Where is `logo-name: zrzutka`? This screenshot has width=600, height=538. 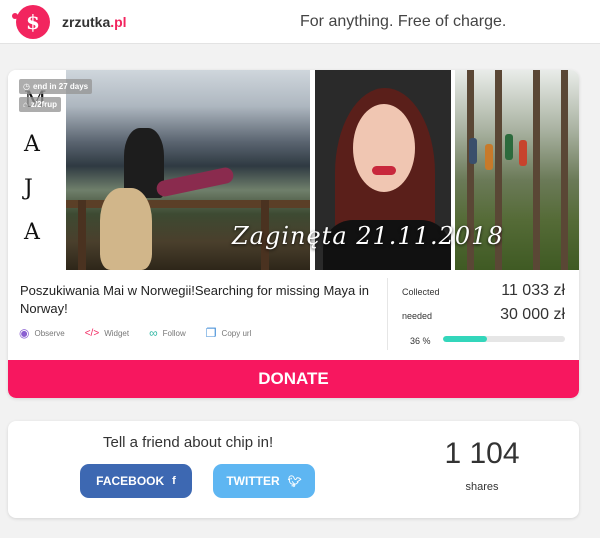
logo-name: zrzutka is located at coordinates (86, 22).